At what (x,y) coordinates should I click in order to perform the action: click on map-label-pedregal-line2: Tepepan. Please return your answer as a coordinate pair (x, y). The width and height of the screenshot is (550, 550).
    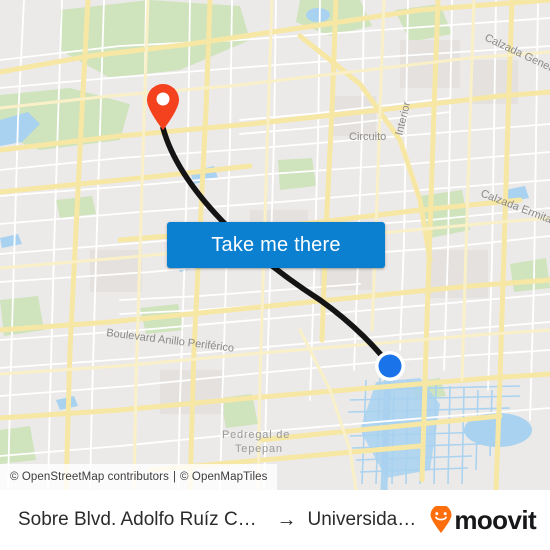
    Looking at the image, I should click on (259, 449).